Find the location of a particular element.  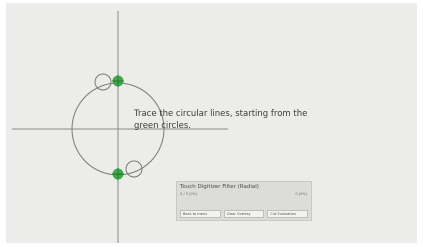

direction-hint-circle-bottom is located at coordinates (134, 169).